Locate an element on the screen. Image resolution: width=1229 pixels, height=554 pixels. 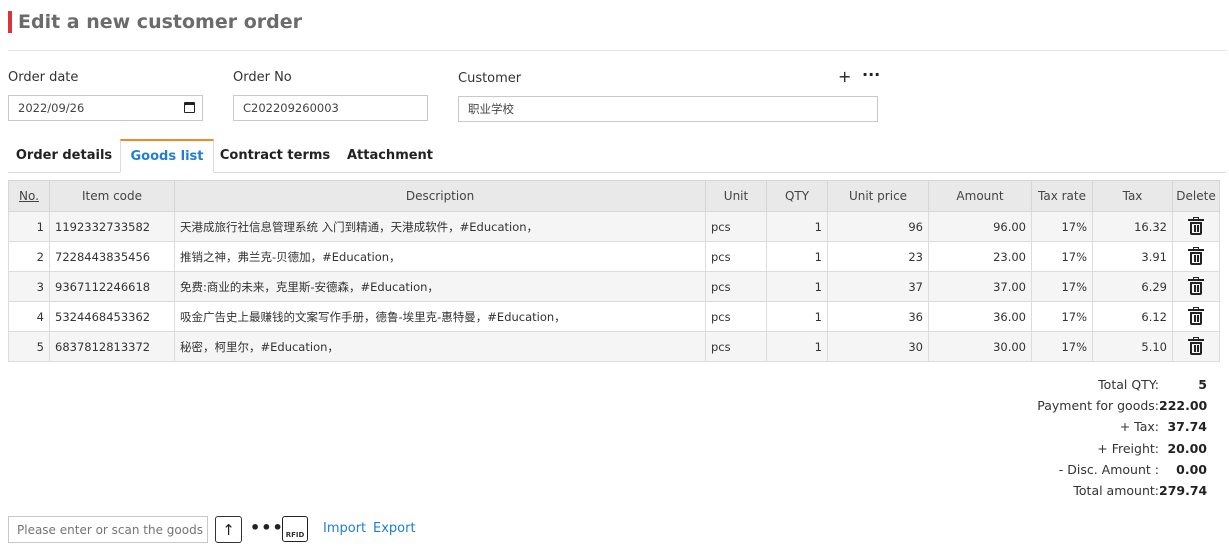
row-unit-price: 36 is located at coordinates (878, 316).